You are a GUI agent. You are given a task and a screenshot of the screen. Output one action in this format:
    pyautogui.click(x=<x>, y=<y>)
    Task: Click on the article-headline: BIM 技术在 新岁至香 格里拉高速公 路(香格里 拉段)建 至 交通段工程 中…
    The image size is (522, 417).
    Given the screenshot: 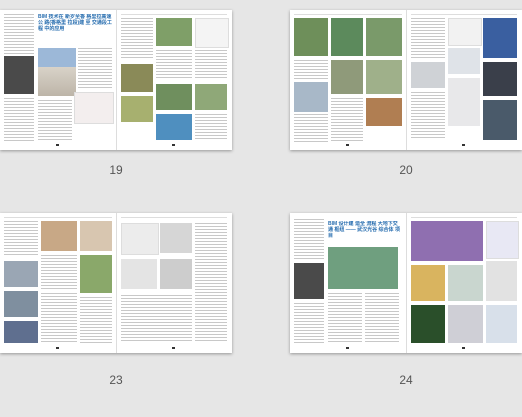 What is the action you would take?
    pyautogui.click(x=75, y=23)
    